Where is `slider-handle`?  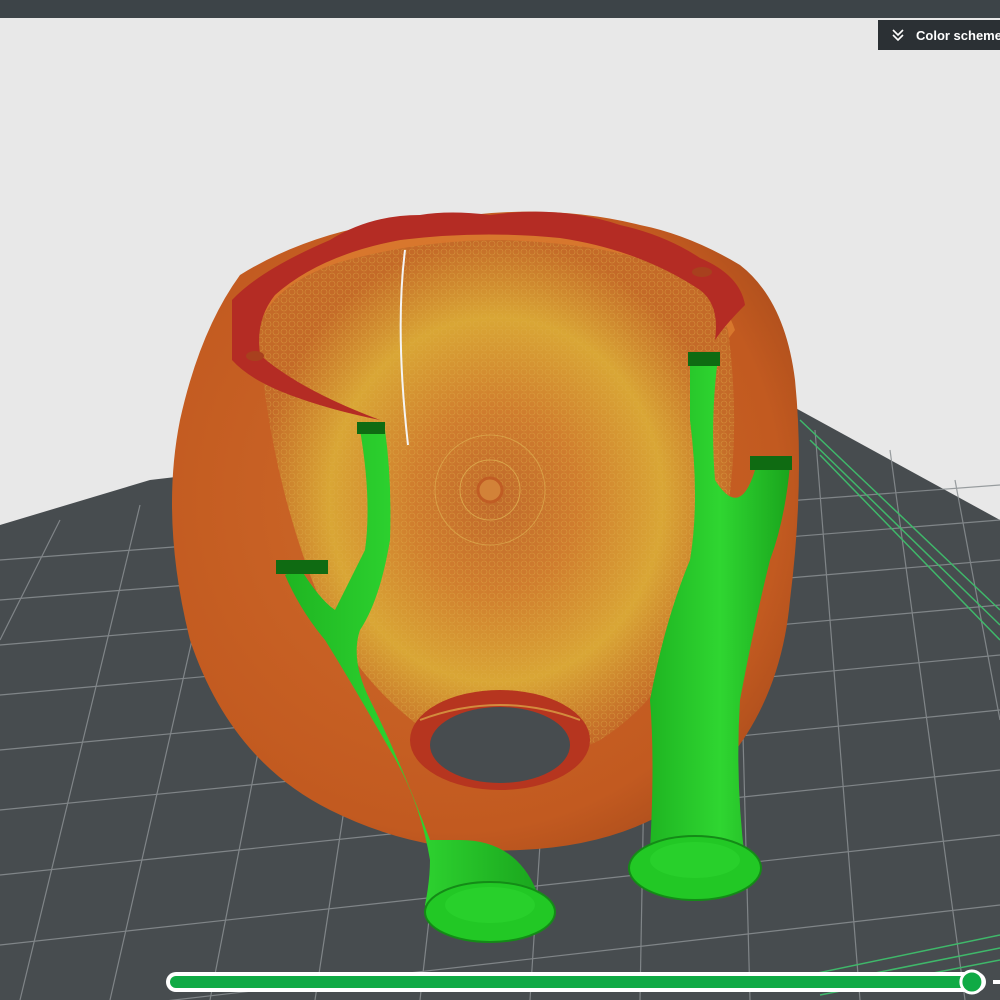 slider-handle is located at coordinates (972, 982).